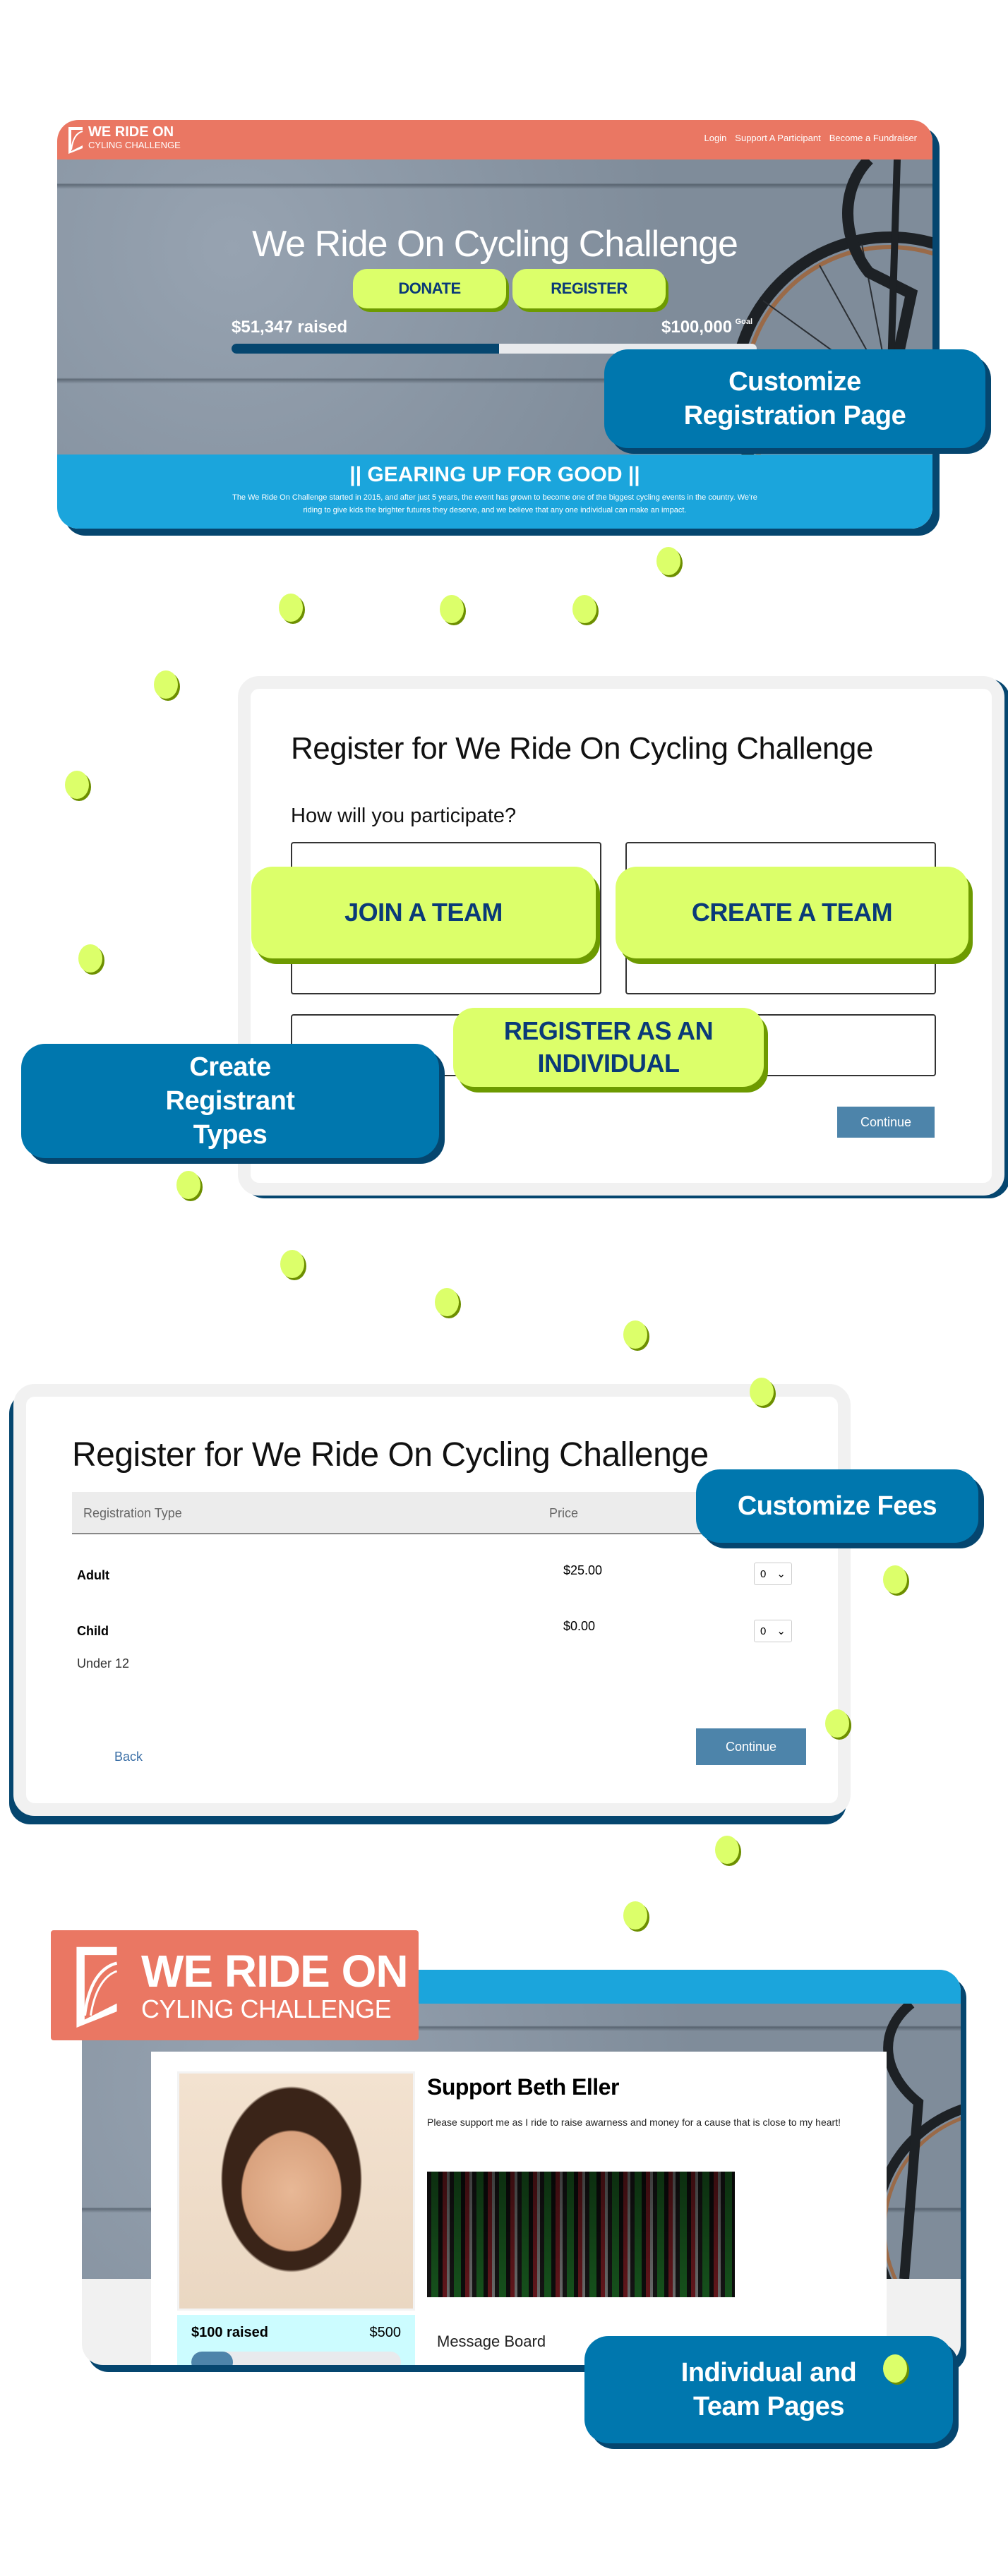 The height and width of the screenshot is (2576, 1008). Describe the element at coordinates (230, 2332) in the screenshot. I see `amount-raised: $100 raised` at that location.